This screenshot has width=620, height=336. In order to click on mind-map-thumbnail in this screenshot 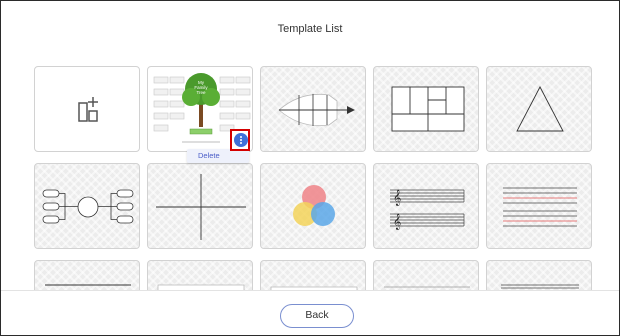, I will do `click(88, 206)`.